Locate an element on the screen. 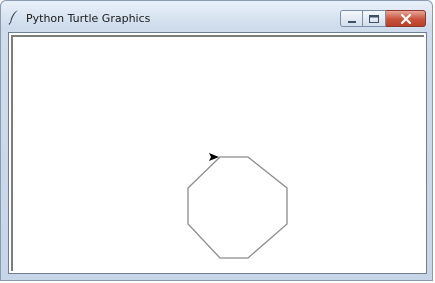  caption-buttons is located at coordinates (383, 18).